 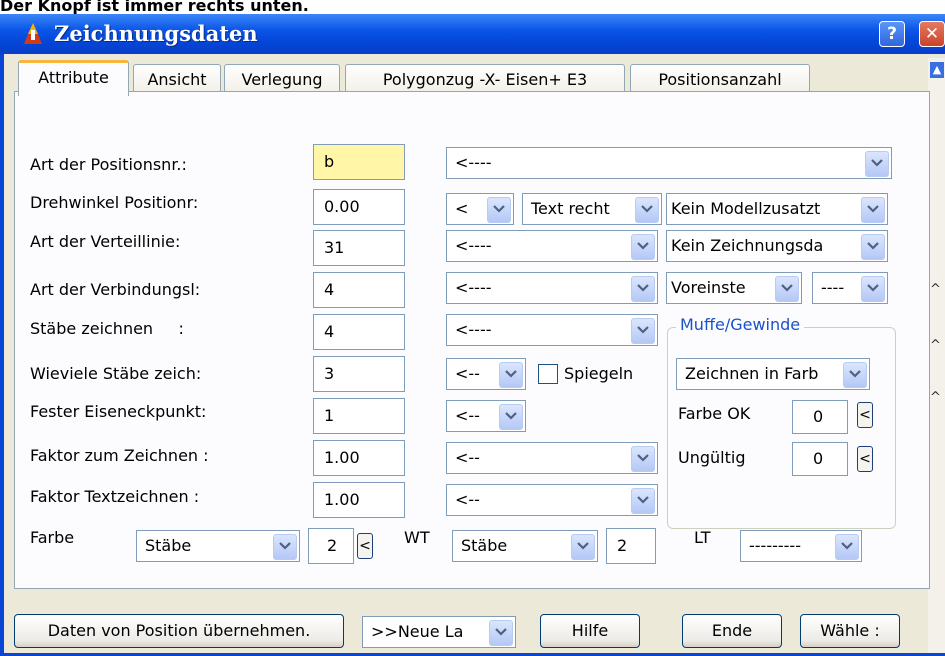 What do you see at coordinates (714, 413) in the screenshot?
I see `farbe-ok-label: Farbe OK` at bounding box center [714, 413].